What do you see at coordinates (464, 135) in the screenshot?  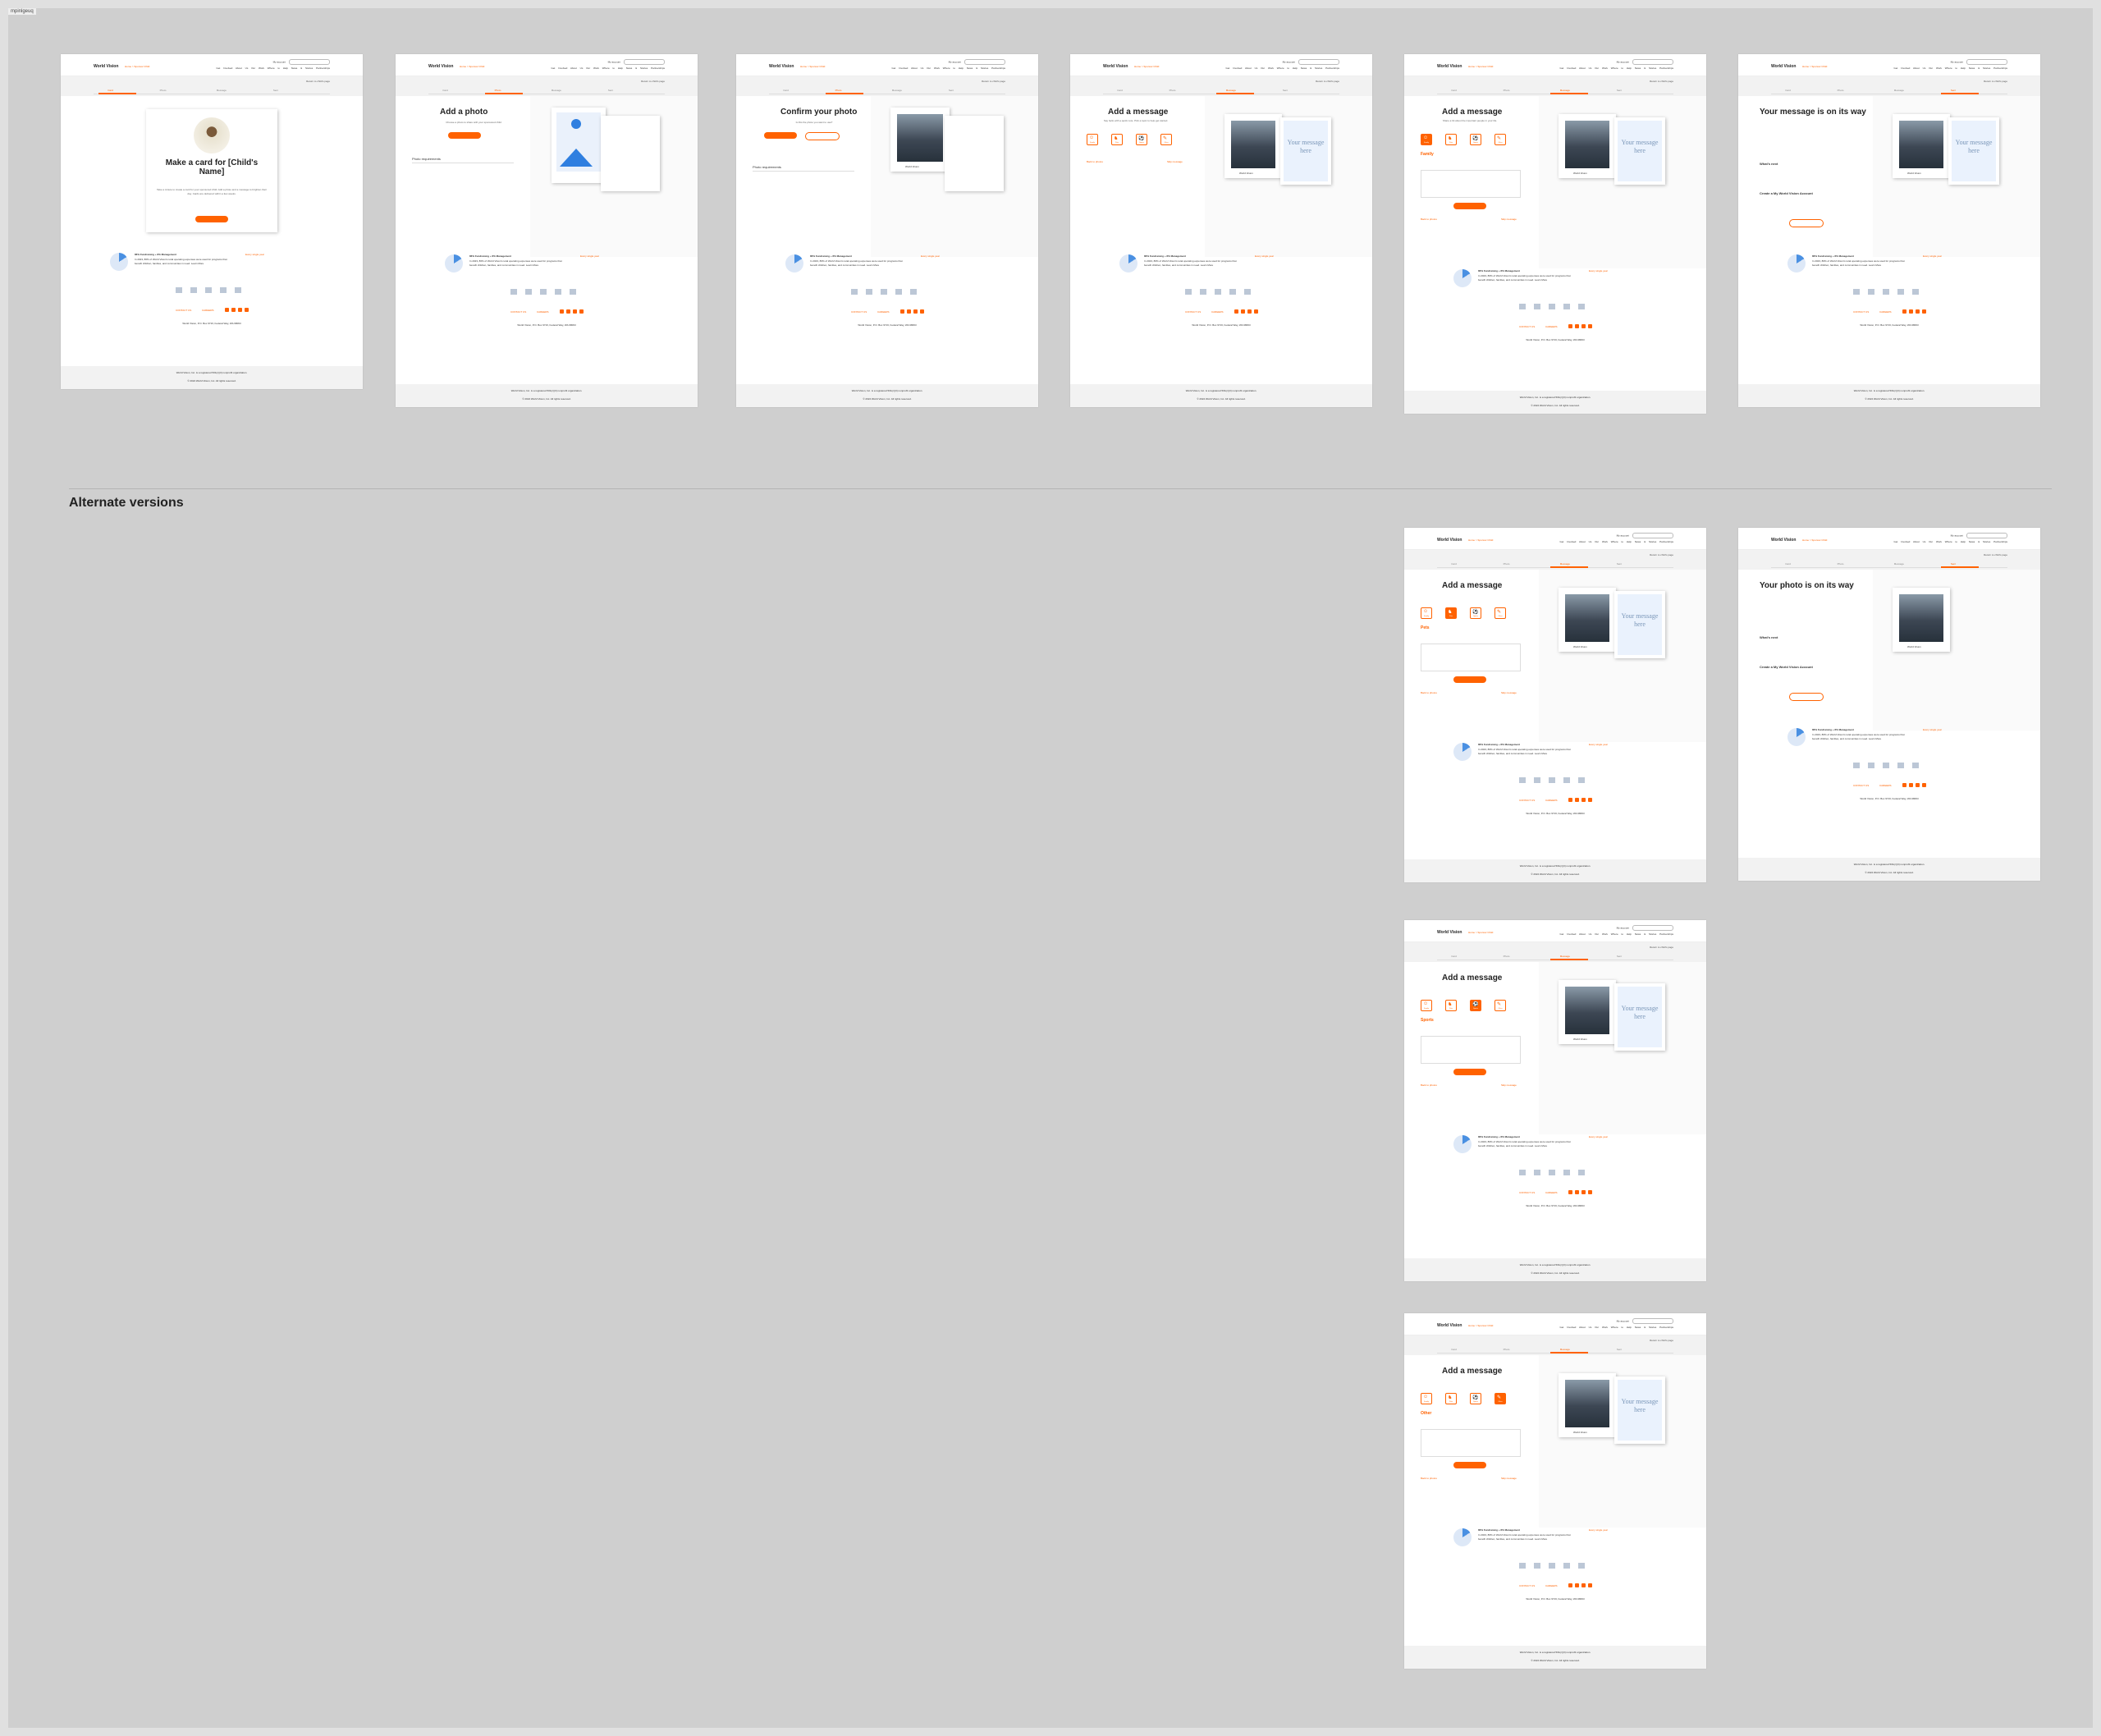 I see `upload-button` at bounding box center [464, 135].